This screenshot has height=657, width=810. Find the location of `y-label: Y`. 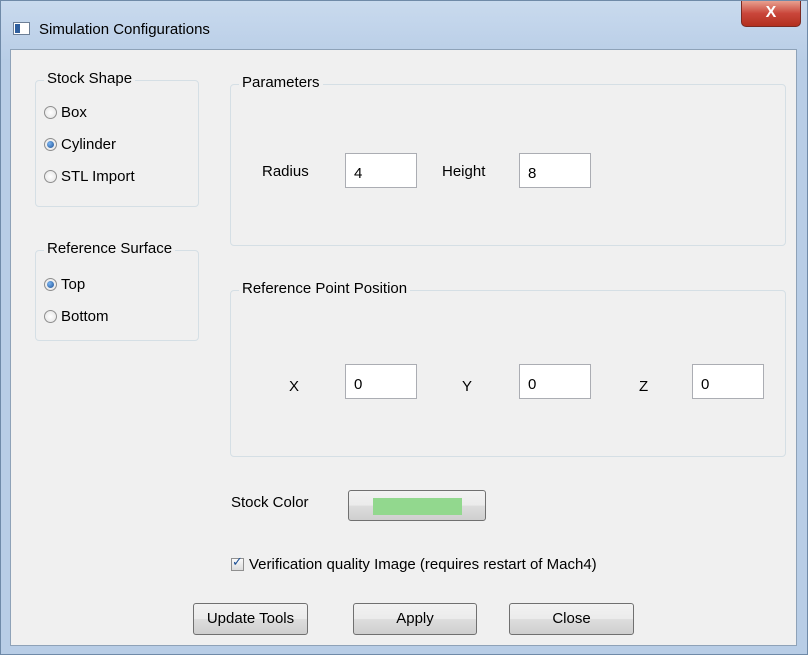

y-label: Y is located at coordinates (467, 386).